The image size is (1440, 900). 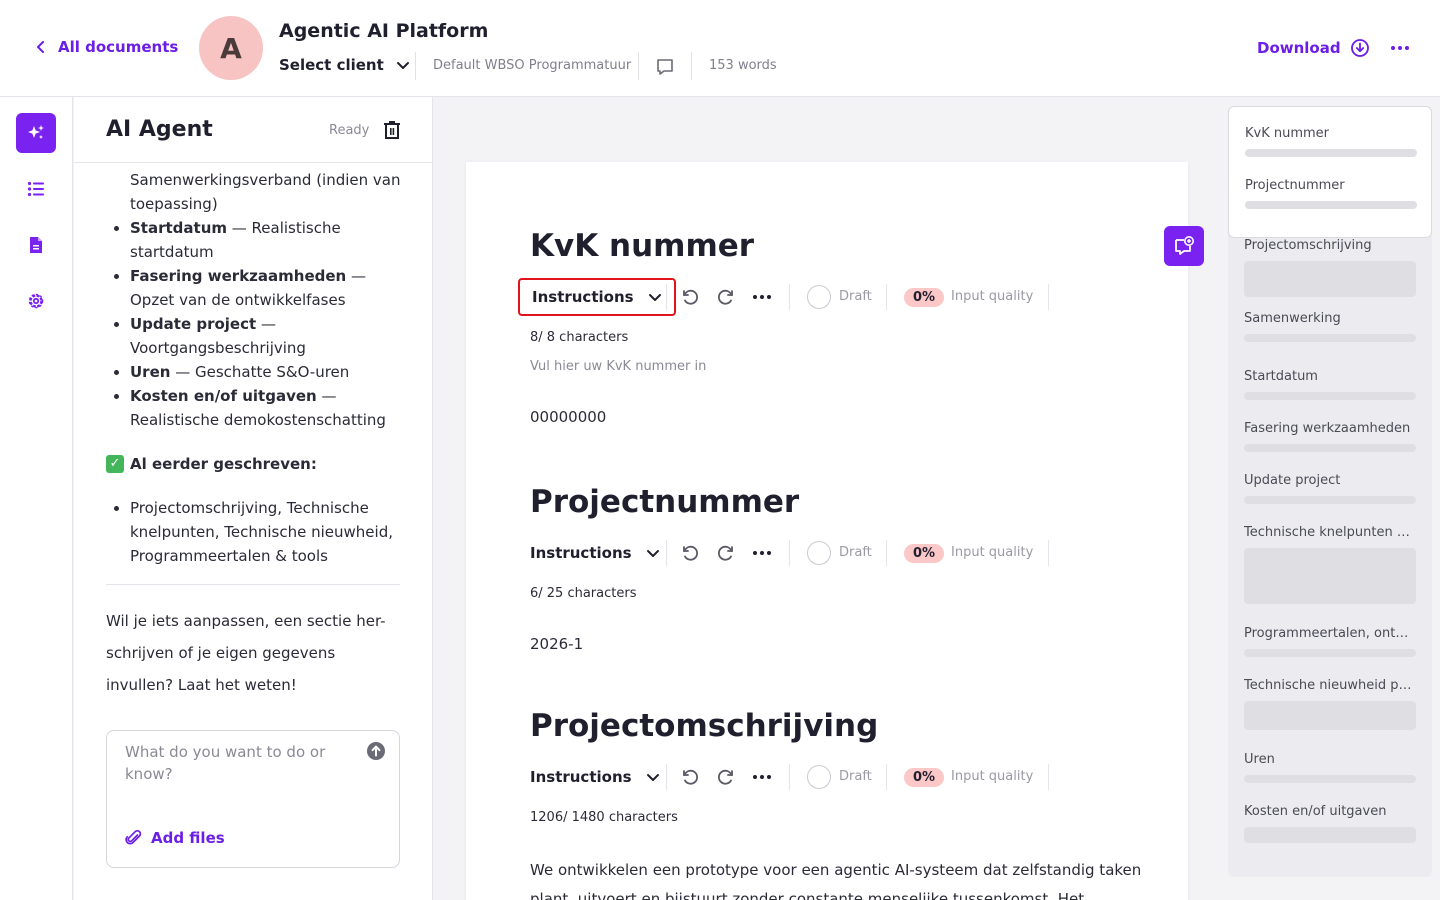 I want to click on agent-title: AI Agent, so click(x=159, y=129).